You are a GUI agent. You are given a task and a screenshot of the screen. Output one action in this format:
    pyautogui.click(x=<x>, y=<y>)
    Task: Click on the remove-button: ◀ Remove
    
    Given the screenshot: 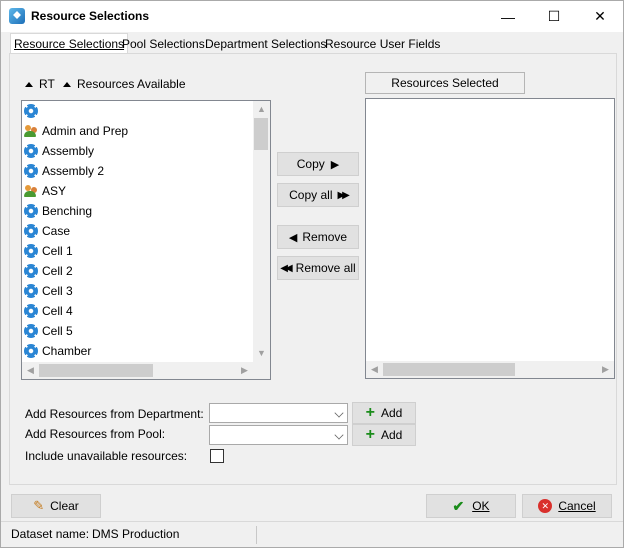 What is the action you would take?
    pyautogui.click(x=318, y=237)
    